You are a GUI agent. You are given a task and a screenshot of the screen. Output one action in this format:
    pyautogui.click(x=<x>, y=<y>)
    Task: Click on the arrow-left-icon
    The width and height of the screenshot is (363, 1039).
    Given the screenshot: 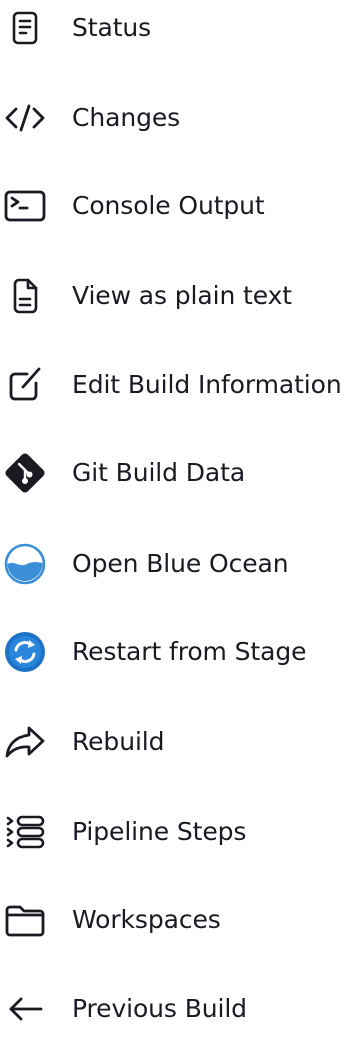 What is the action you would take?
    pyautogui.click(x=25, y=1009)
    